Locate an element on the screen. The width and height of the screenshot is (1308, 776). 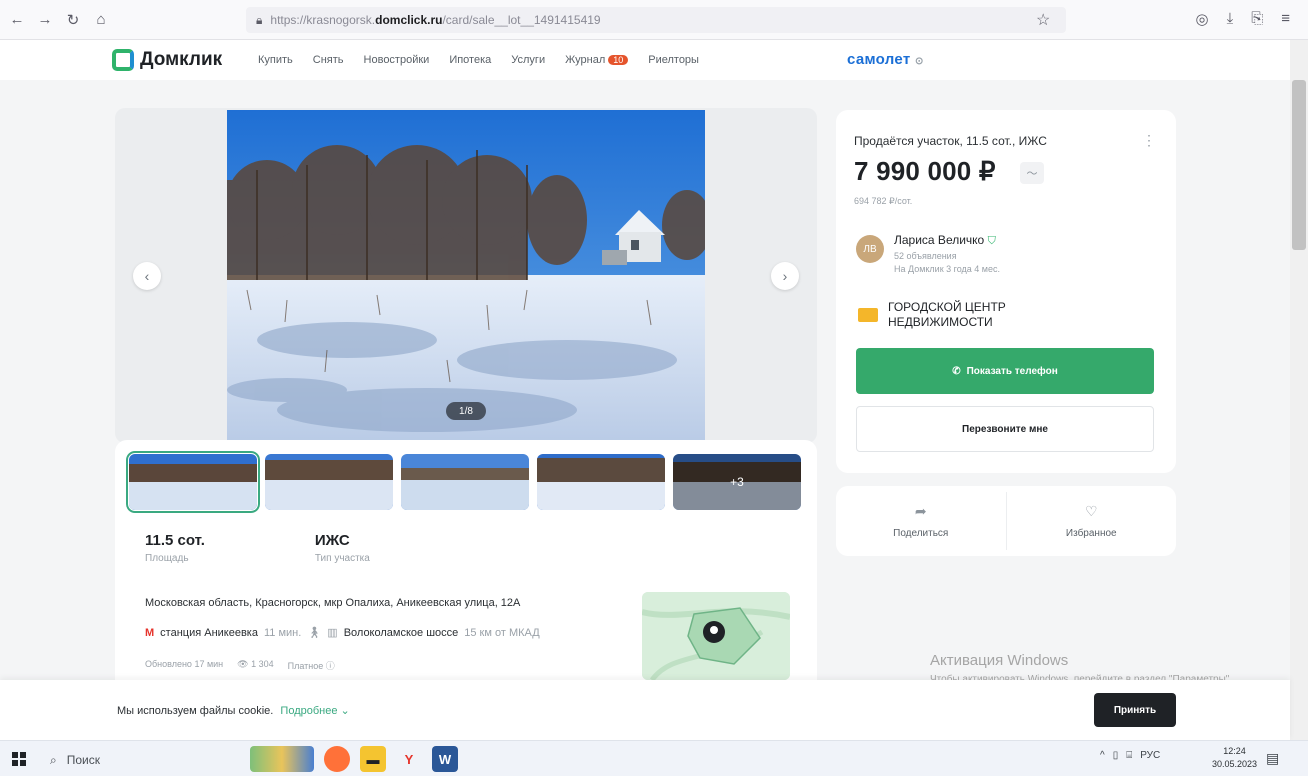
taskbar-search: ⌕ Поиск is located at coordinates (145, 760).